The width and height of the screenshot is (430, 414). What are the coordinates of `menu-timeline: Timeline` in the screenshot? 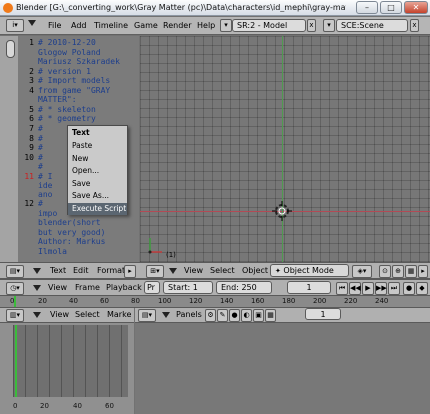 It's located at (111, 25).